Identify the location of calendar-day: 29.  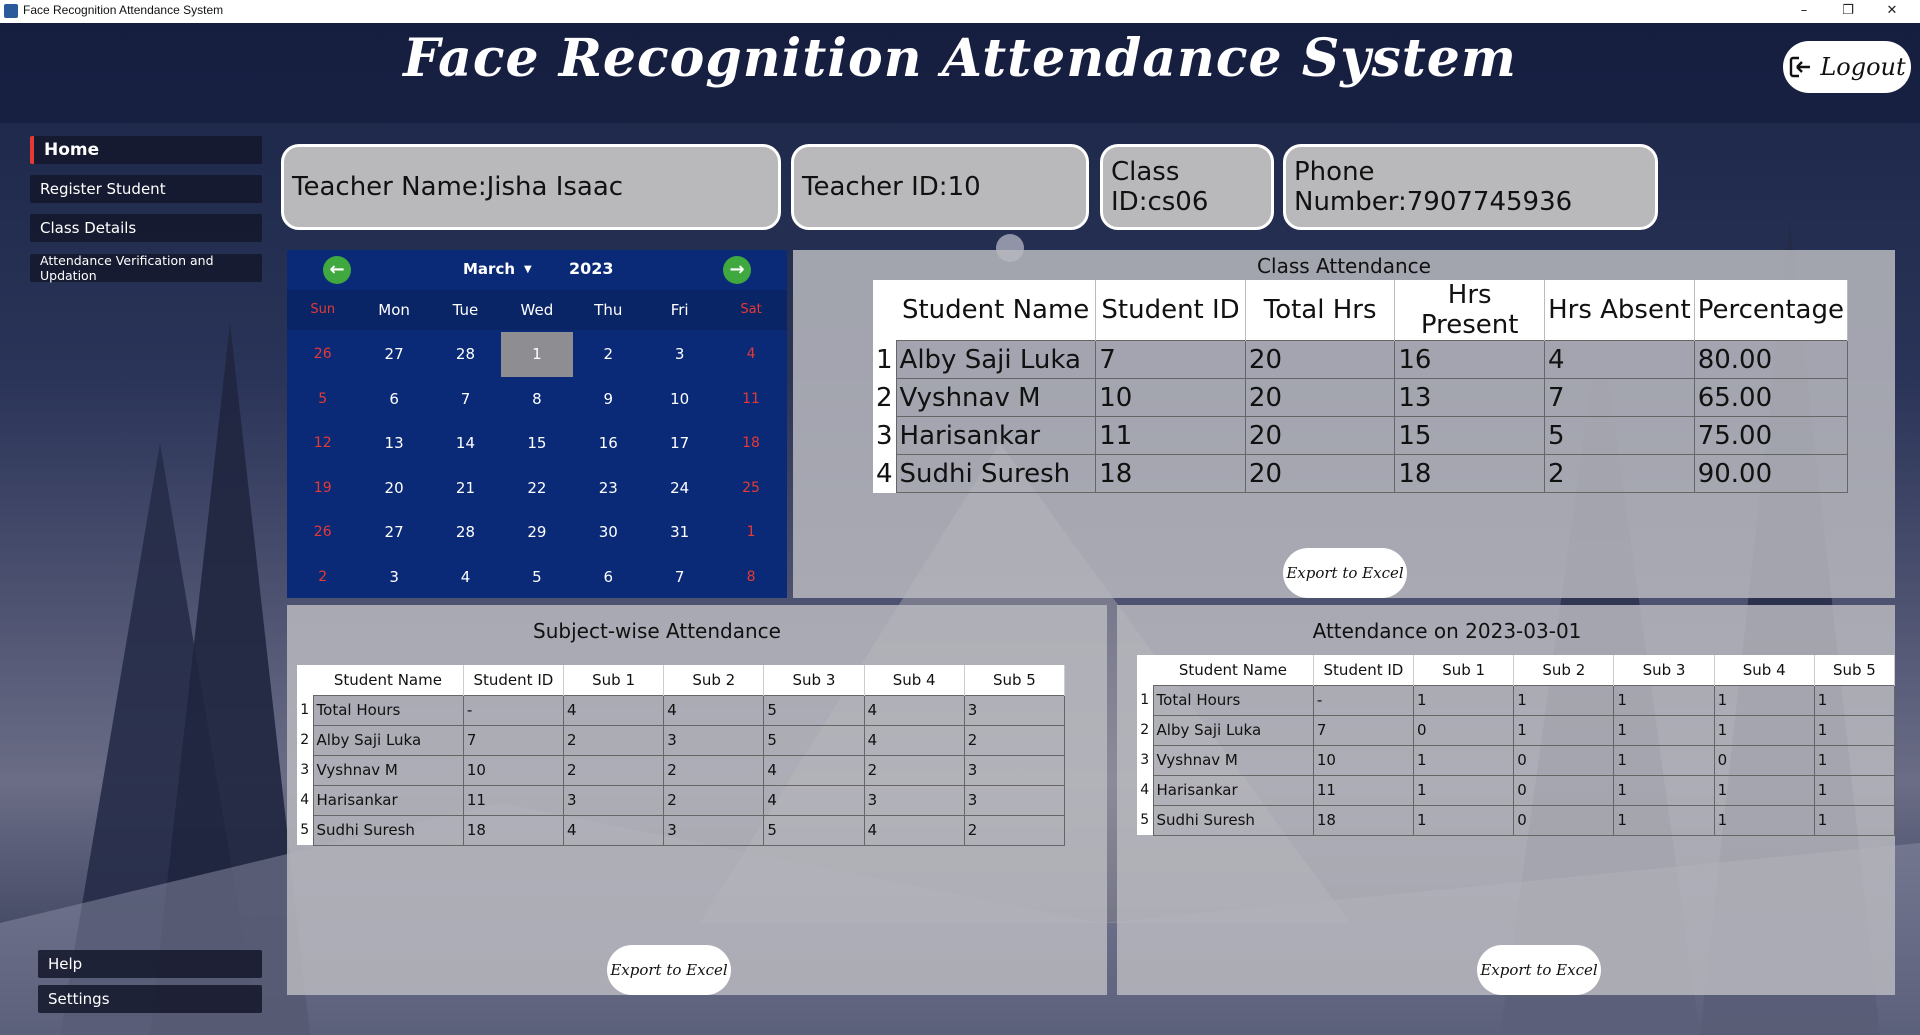
(536, 532).